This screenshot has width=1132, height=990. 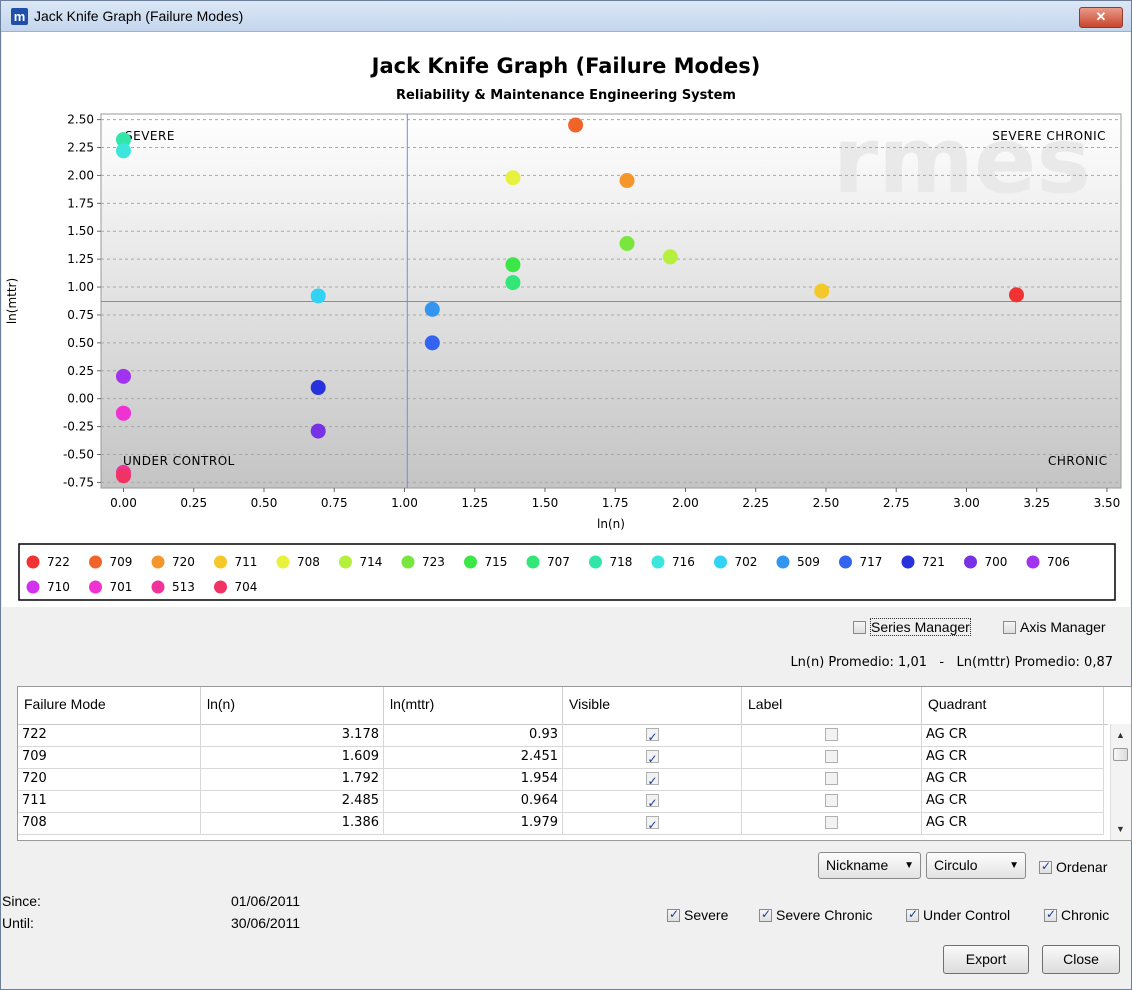 What do you see at coordinates (859, 627) in the screenshot?
I see `series-manager-checkbox` at bounding box center [859, 627].